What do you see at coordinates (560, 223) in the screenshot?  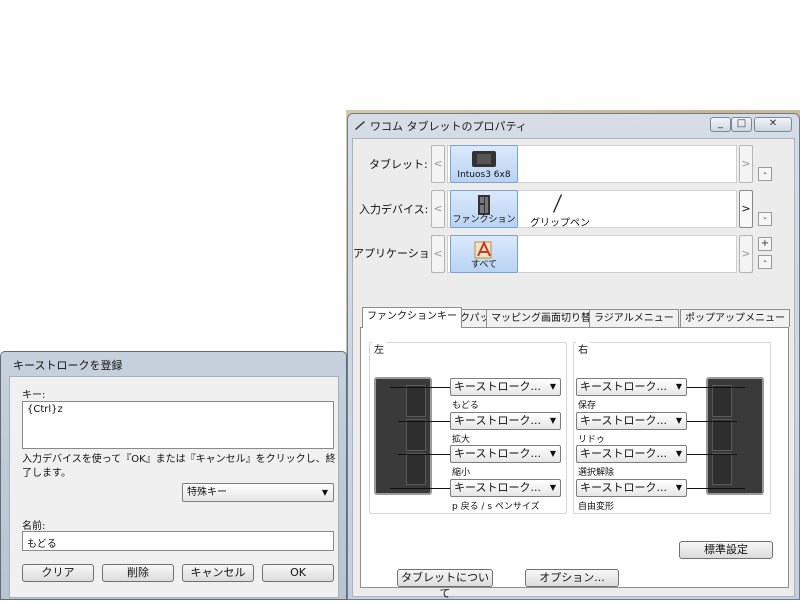 I see `grip-pen-label: グリップペン` at bounding box center [560, 223].